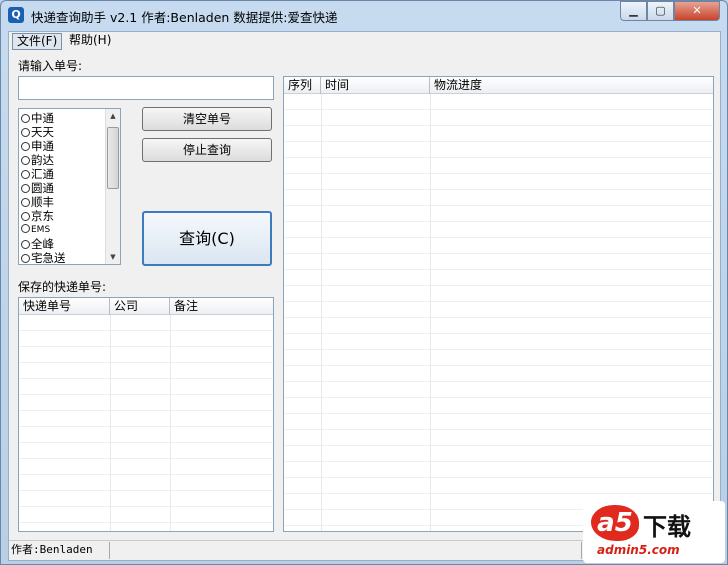 Image resolution: width=728 pixels, height=565 pixels. Describe the element at coordinates (146, 88) in the screenshot. I see `tracking-number-input` at that location.